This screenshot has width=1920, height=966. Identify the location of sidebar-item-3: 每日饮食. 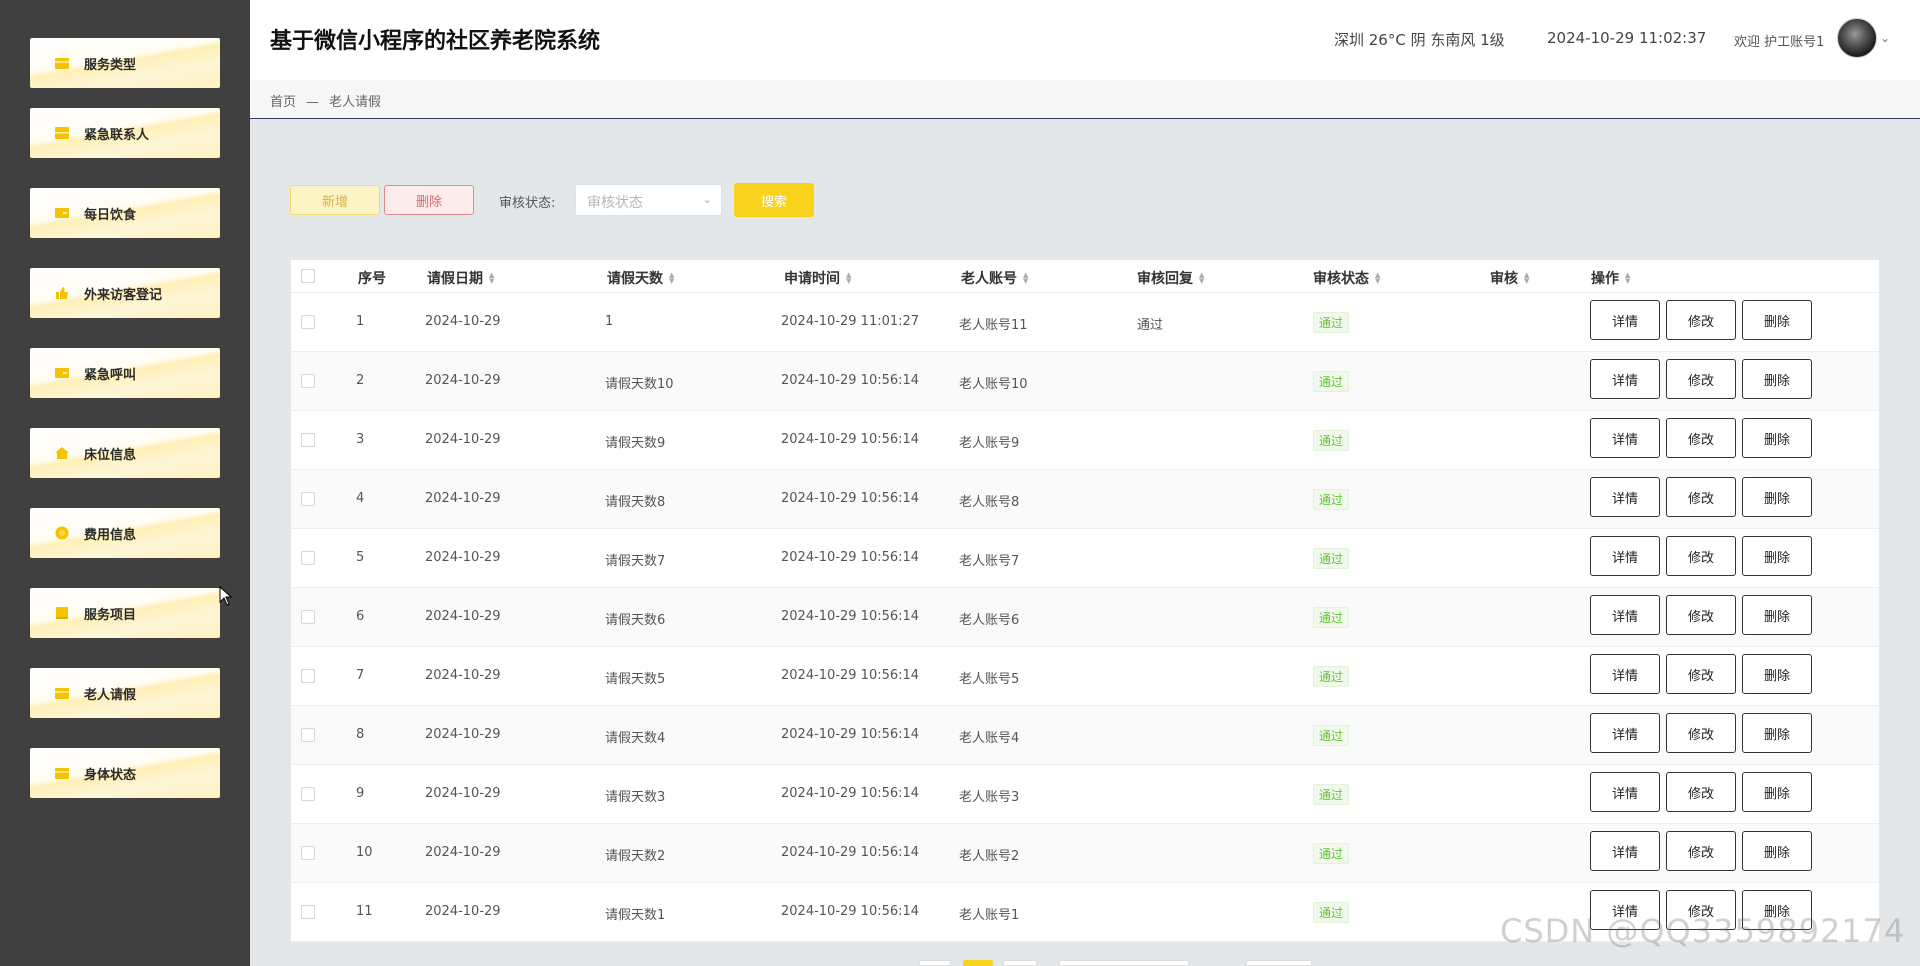
(125, 213).